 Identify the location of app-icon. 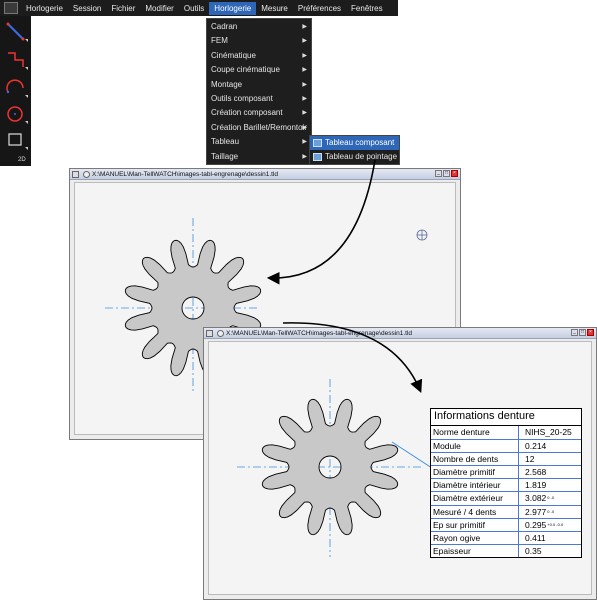
(11, 8).